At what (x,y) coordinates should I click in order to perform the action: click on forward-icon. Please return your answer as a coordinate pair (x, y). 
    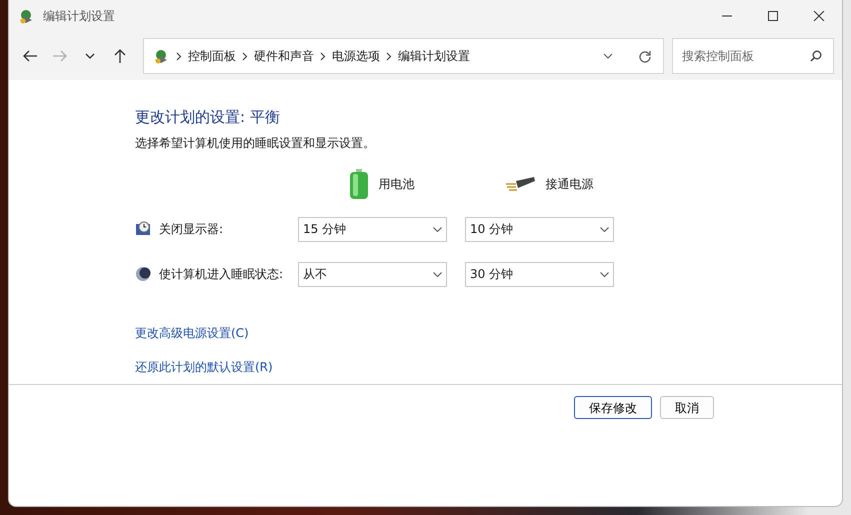
    Looking at the image, I should click on (60, 56).